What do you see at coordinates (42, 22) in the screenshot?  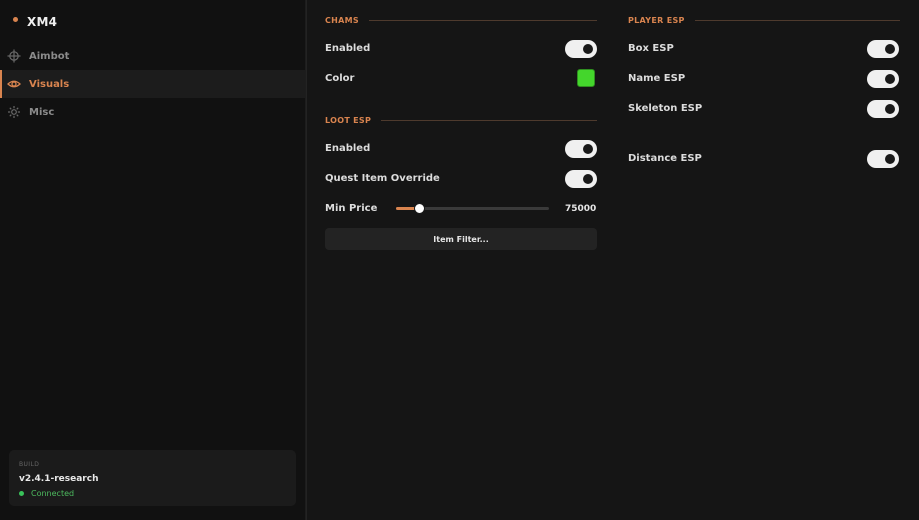 I see `app-title: XM4` at bounding box center [42, 22].